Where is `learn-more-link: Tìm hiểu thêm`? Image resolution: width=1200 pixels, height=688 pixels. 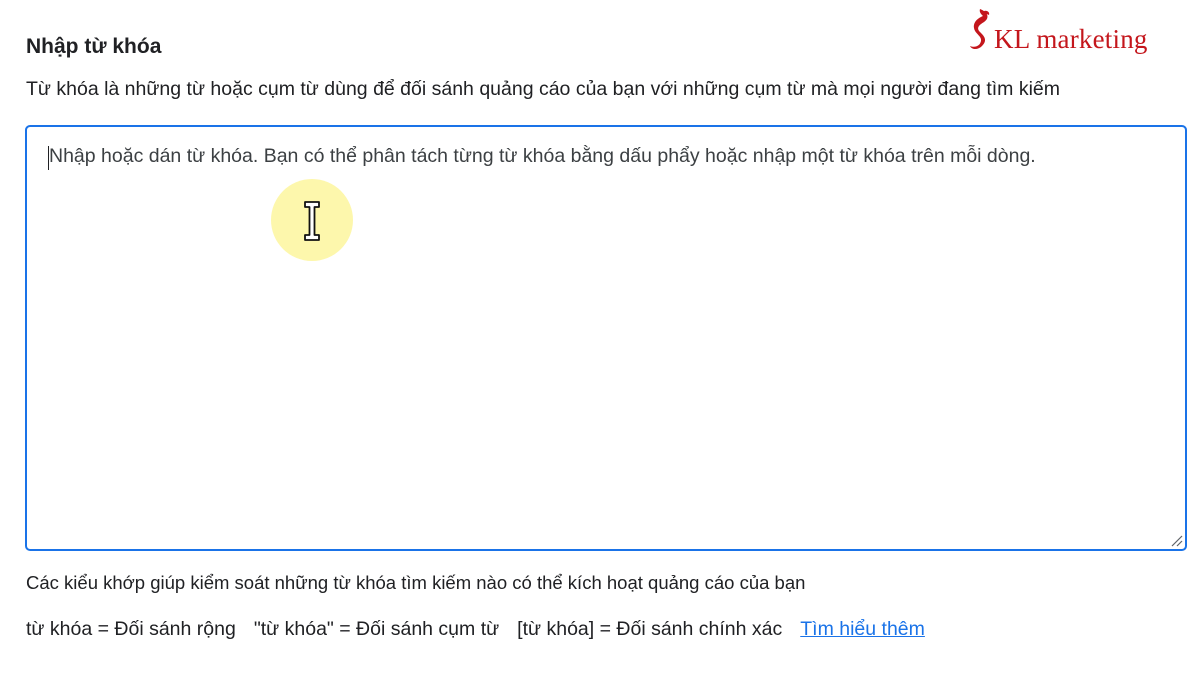 learn-more-link: Tìm hiểu thêm is located at coordinates (862, 629).